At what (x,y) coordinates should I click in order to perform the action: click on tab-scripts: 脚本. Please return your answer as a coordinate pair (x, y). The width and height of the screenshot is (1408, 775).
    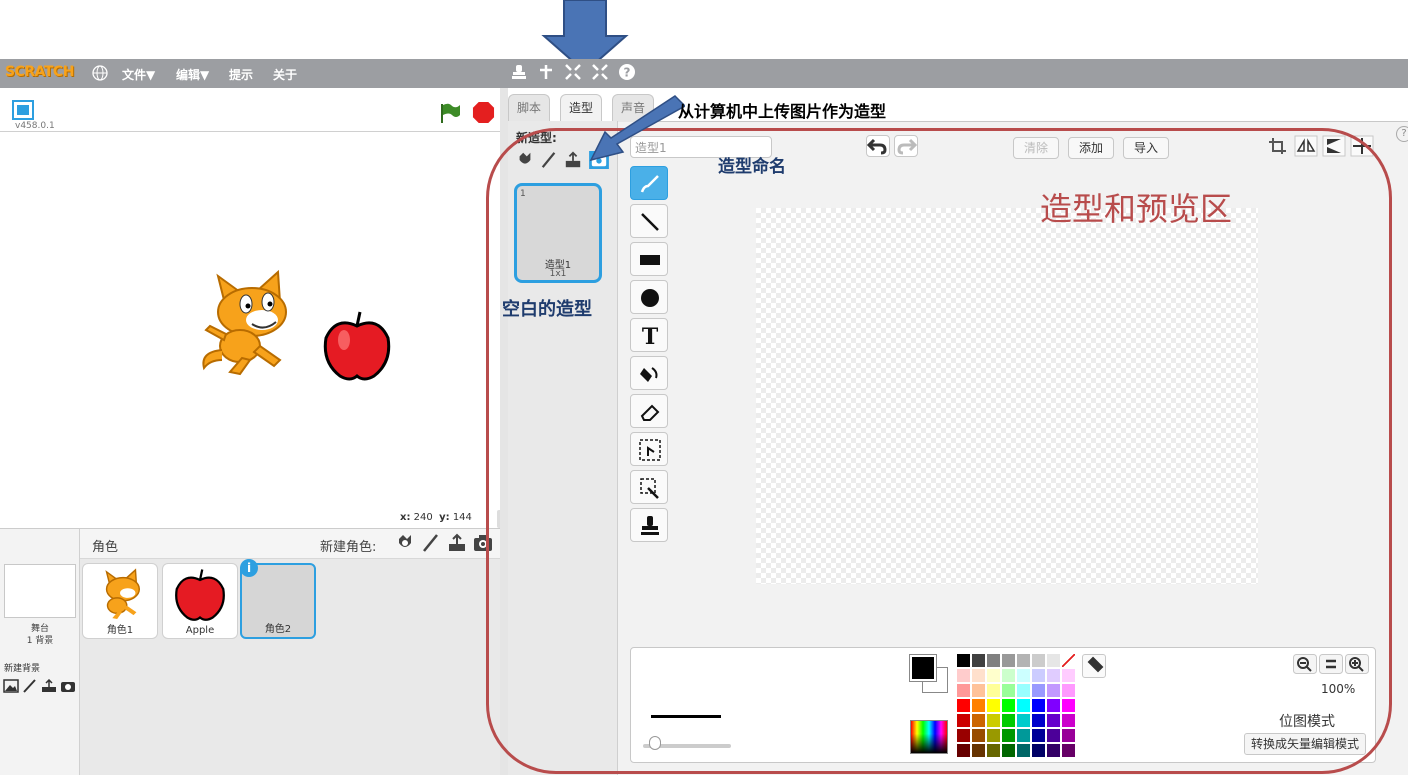
    Looking at the image, I should click on (529, 108).